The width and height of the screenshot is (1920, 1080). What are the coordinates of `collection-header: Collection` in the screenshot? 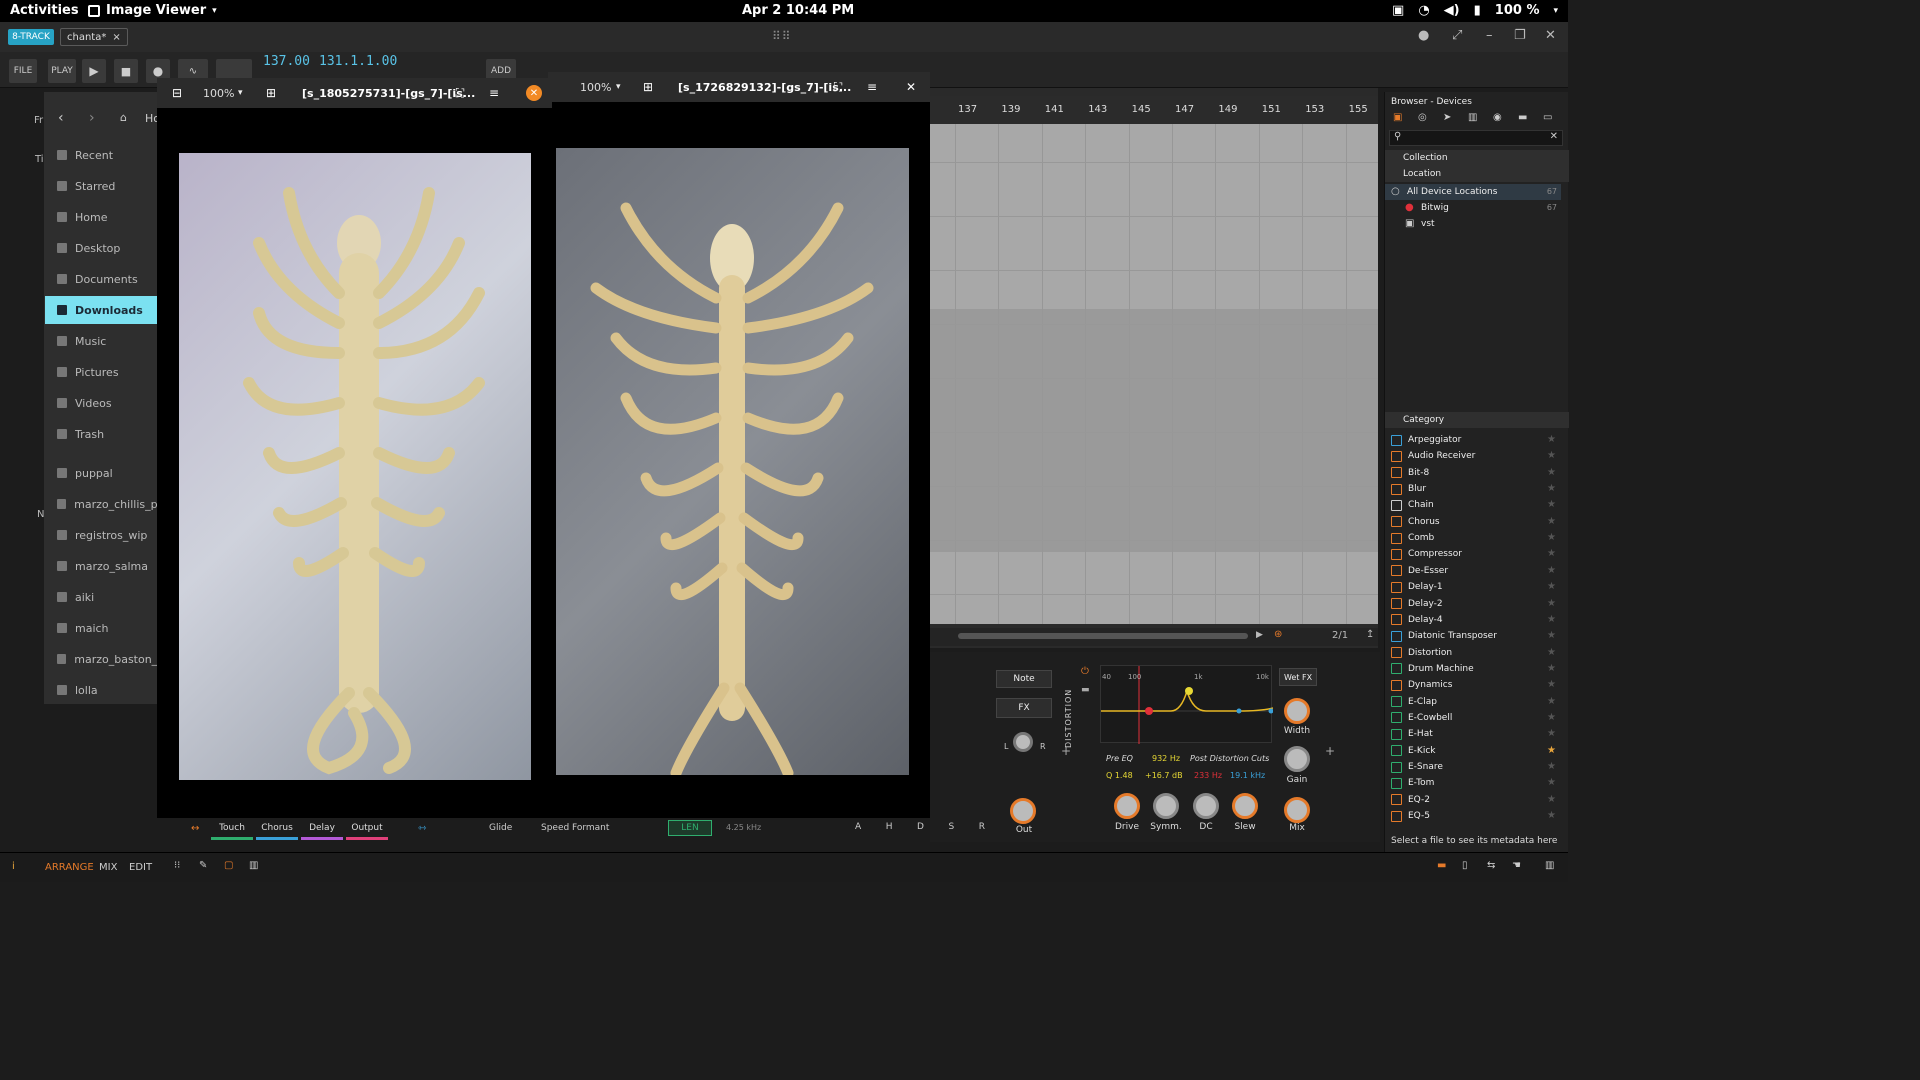 It's located at (1477, 158).